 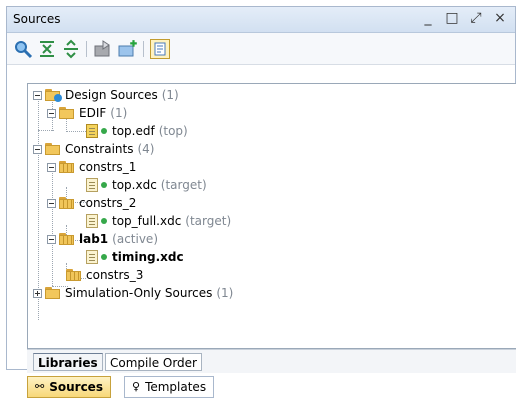 I want to click on search-icon, so click(x=23, y=49).